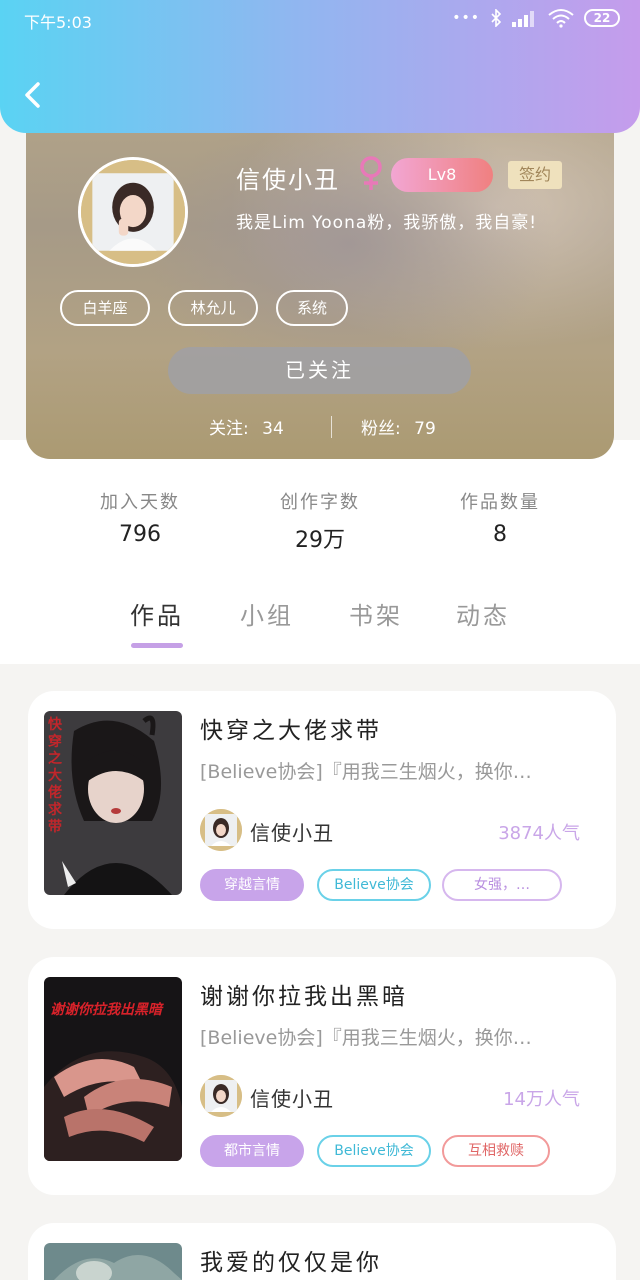 The width and height of the screenshot is (640, 1280). I want to click on profile-tag: 林允儿, so click(213, 308).